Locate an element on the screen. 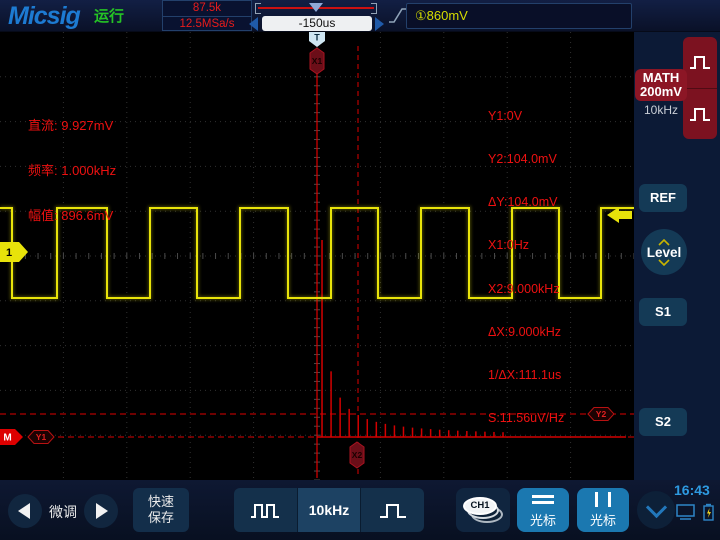 Image resolution: width=720 pixels, height=540 pixels. wave-select-panel is located at coordinates (700, 88).